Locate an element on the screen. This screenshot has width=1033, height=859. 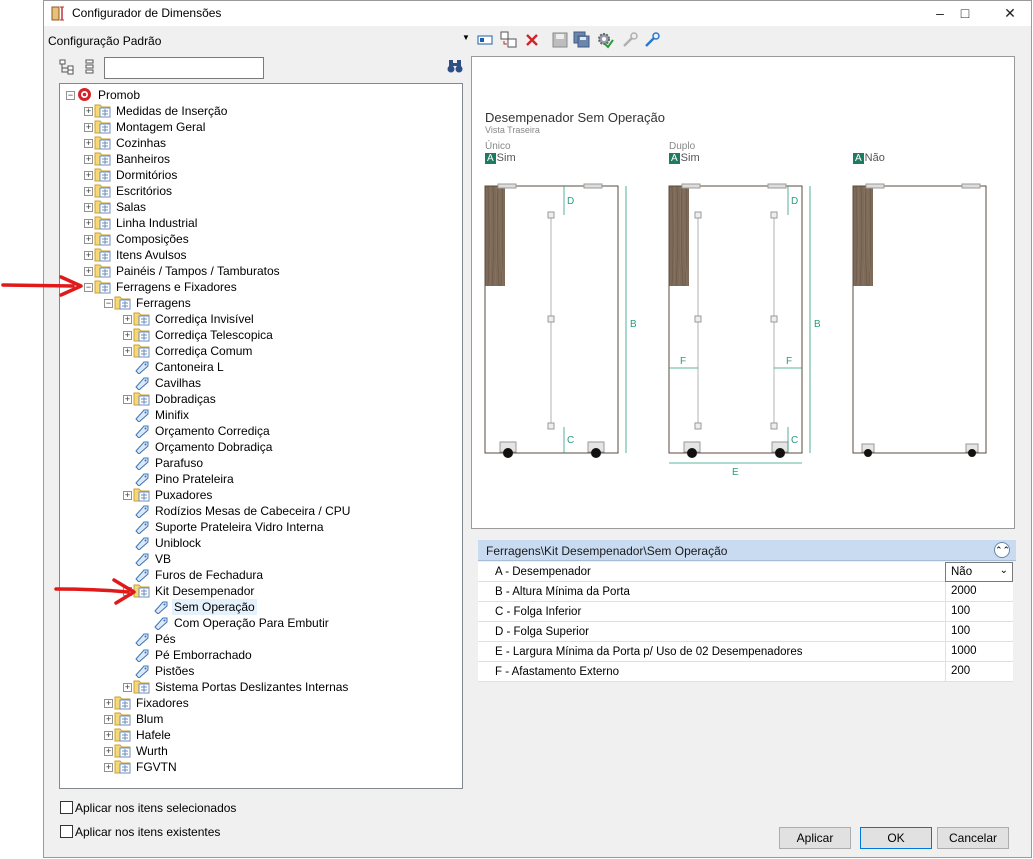
title-bar: Configurador de Dimensões – □ ✕ is located at coordinates (537, 13).